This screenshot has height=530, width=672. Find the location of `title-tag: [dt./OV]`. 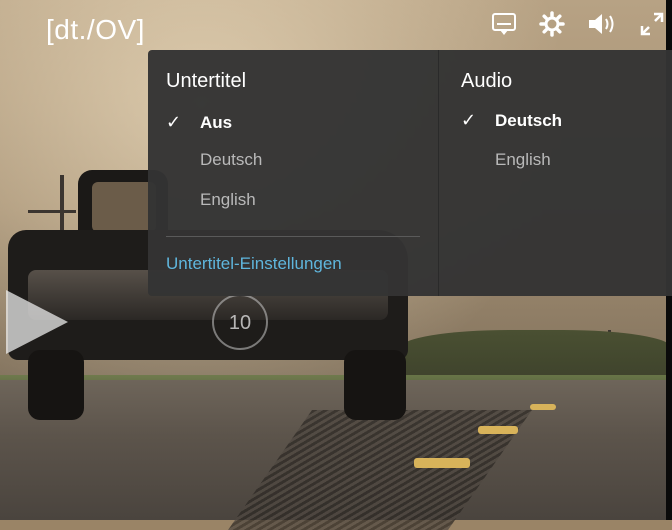

title-tag: [dt./OV] is located at coordinates (95, 29).